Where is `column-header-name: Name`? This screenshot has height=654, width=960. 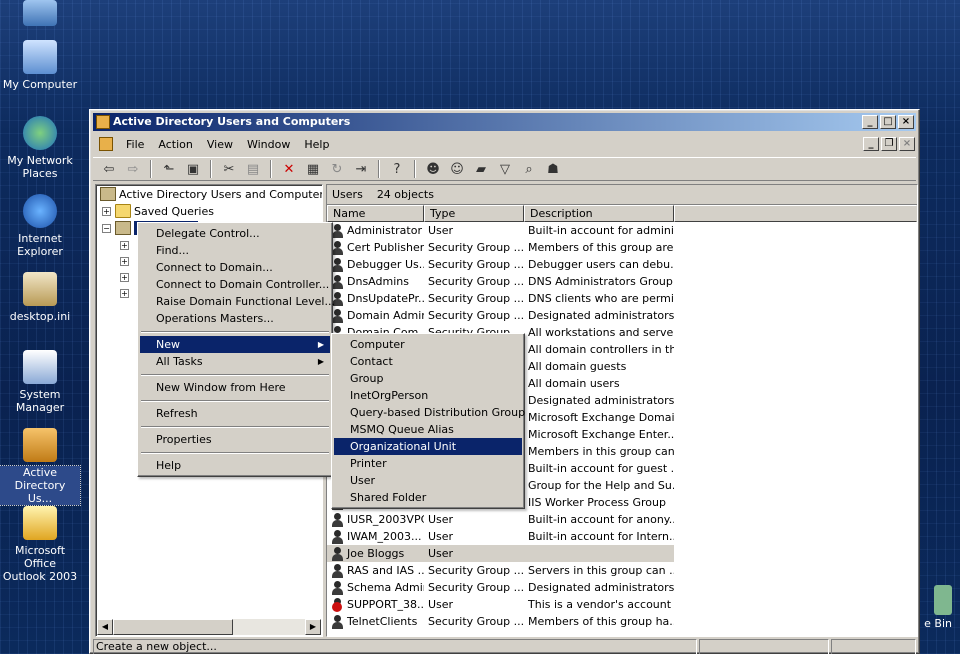 column-header-name: Name is located at coordinates (375, 213).